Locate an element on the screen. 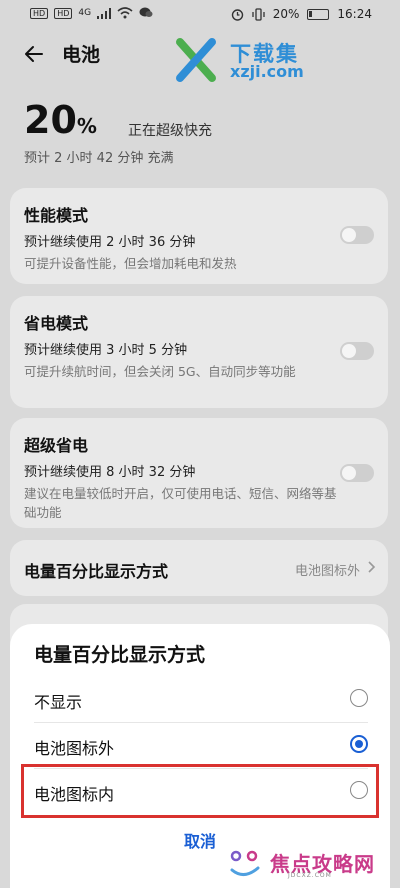 The image size is (400, 888). charge-percent-unit: % is located at coordinates (86, 126).